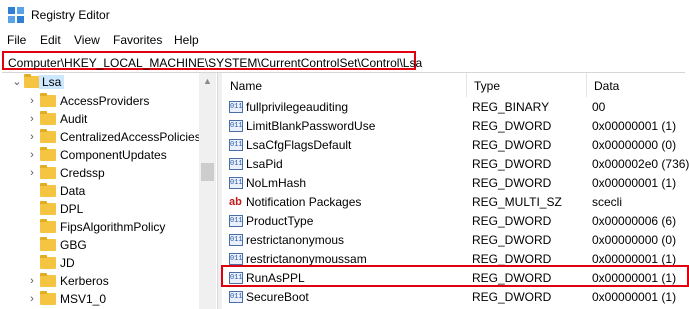 The height and width of the screenshot is (309, 689). What do you see at coordinates (109, 227) in the screenshot?
I see `tree-item: FipsAlgorithmPolicy` at bounding box center [109, 227].